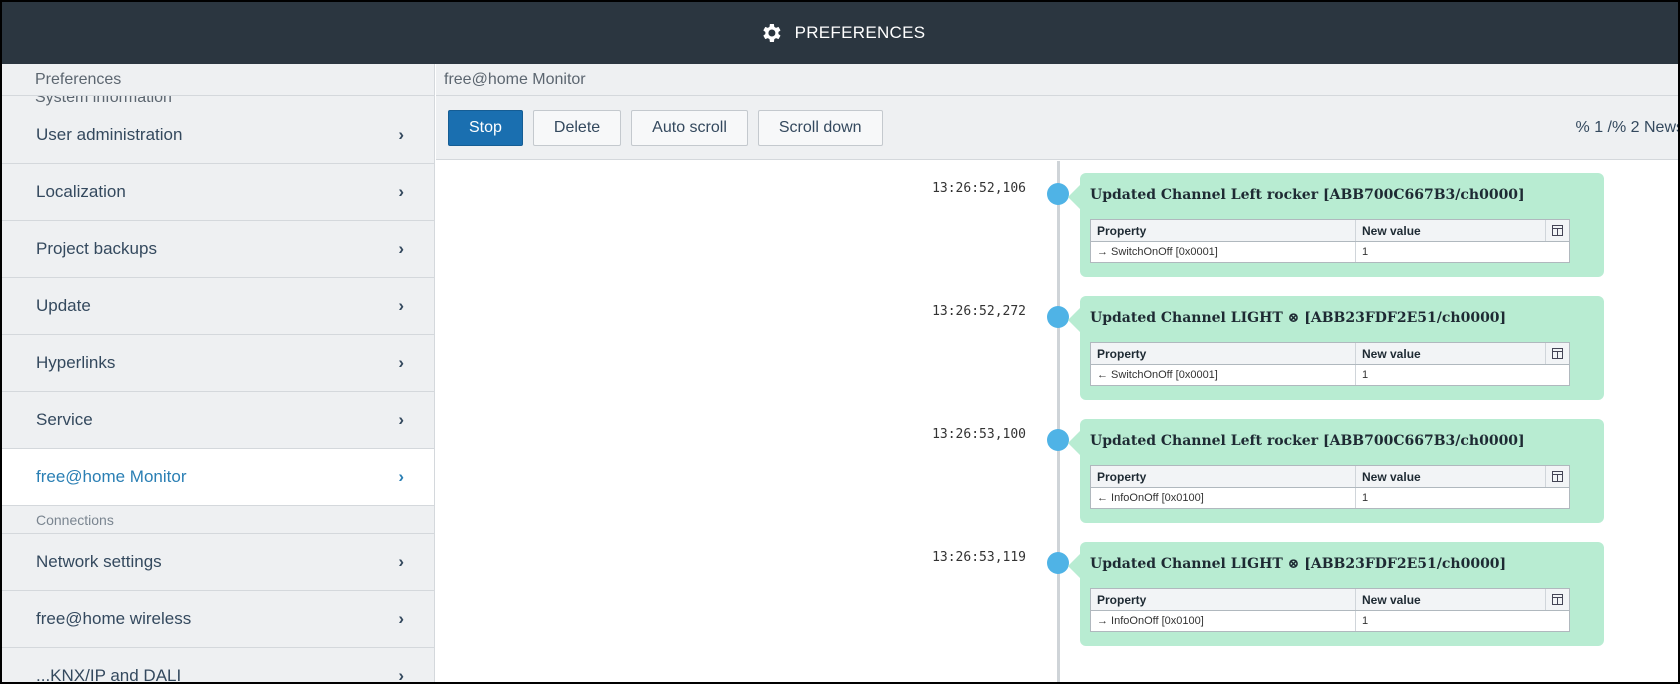  Describe the element at coordinates (979, 188) in the screenshot. I see `event-timestamp: 13:26:52,106` at that location.